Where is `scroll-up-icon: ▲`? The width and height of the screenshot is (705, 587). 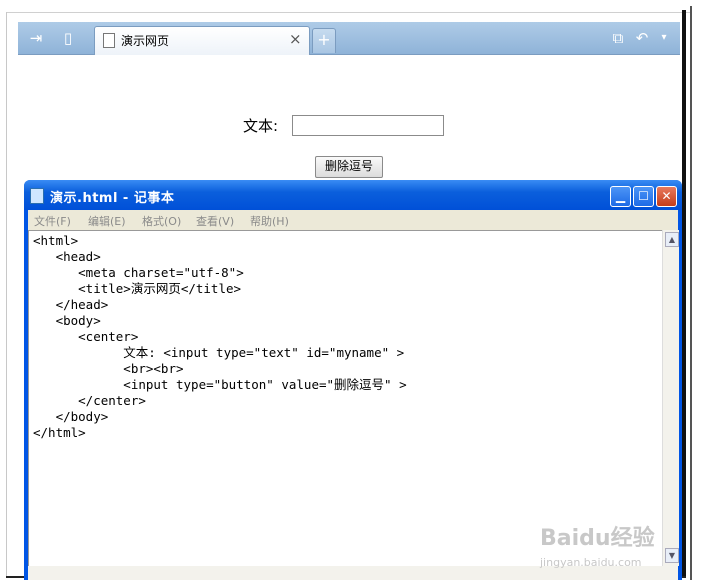 scroll-up-icon: ▲ is located at coordinates (672, 239).